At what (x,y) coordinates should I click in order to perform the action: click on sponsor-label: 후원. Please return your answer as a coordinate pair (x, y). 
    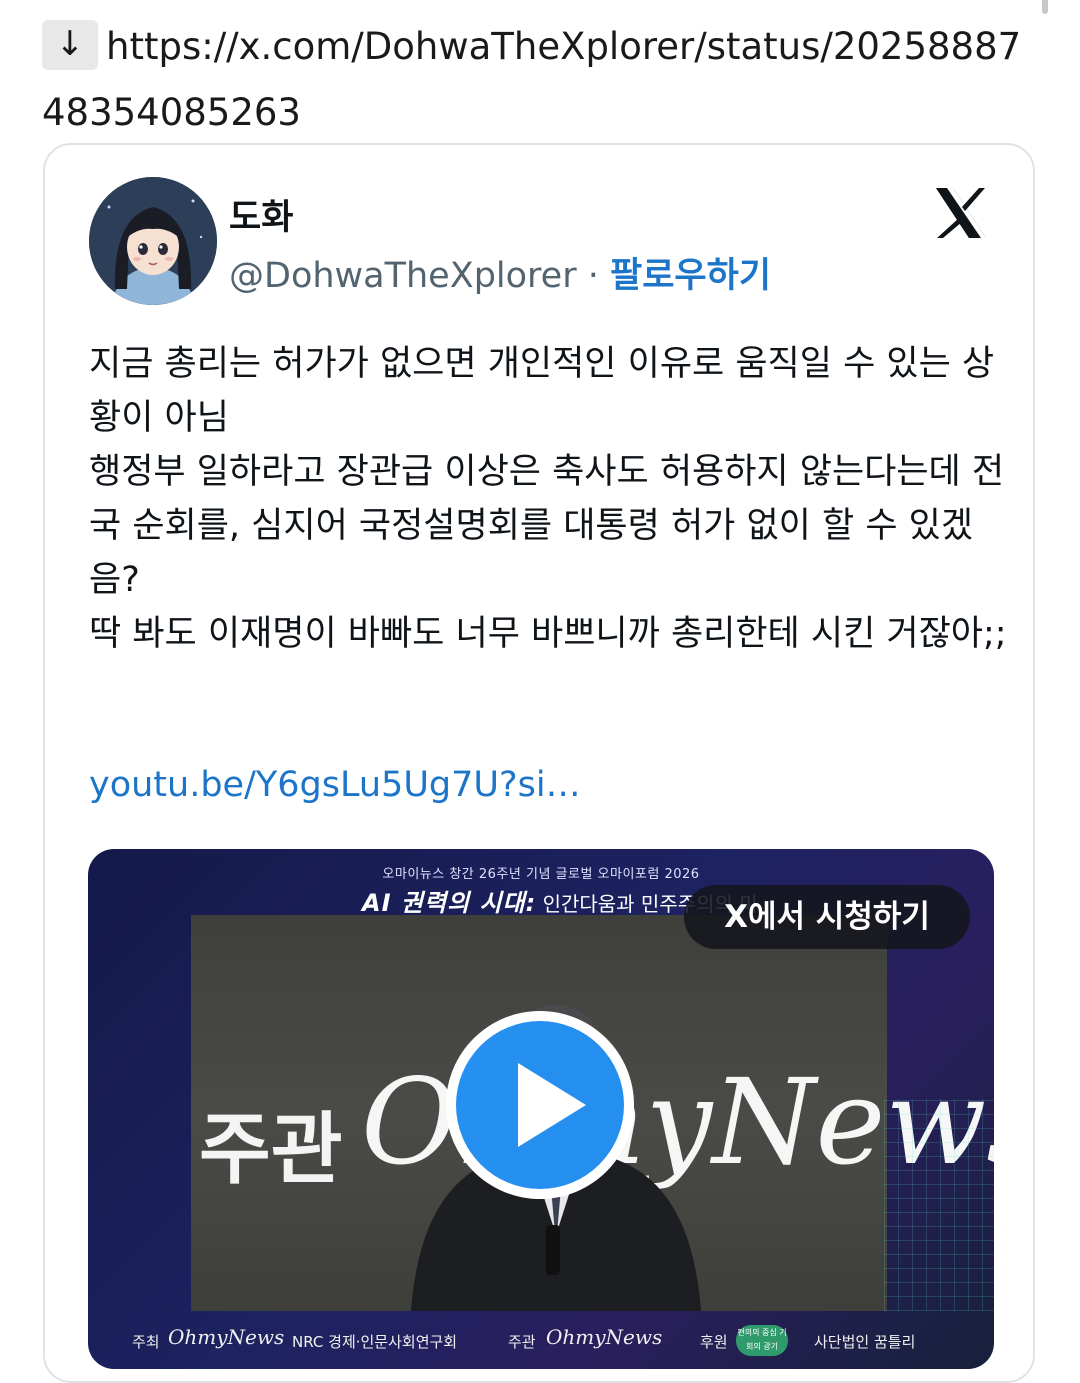
    Looking at the image, I should click on (714, 1342).